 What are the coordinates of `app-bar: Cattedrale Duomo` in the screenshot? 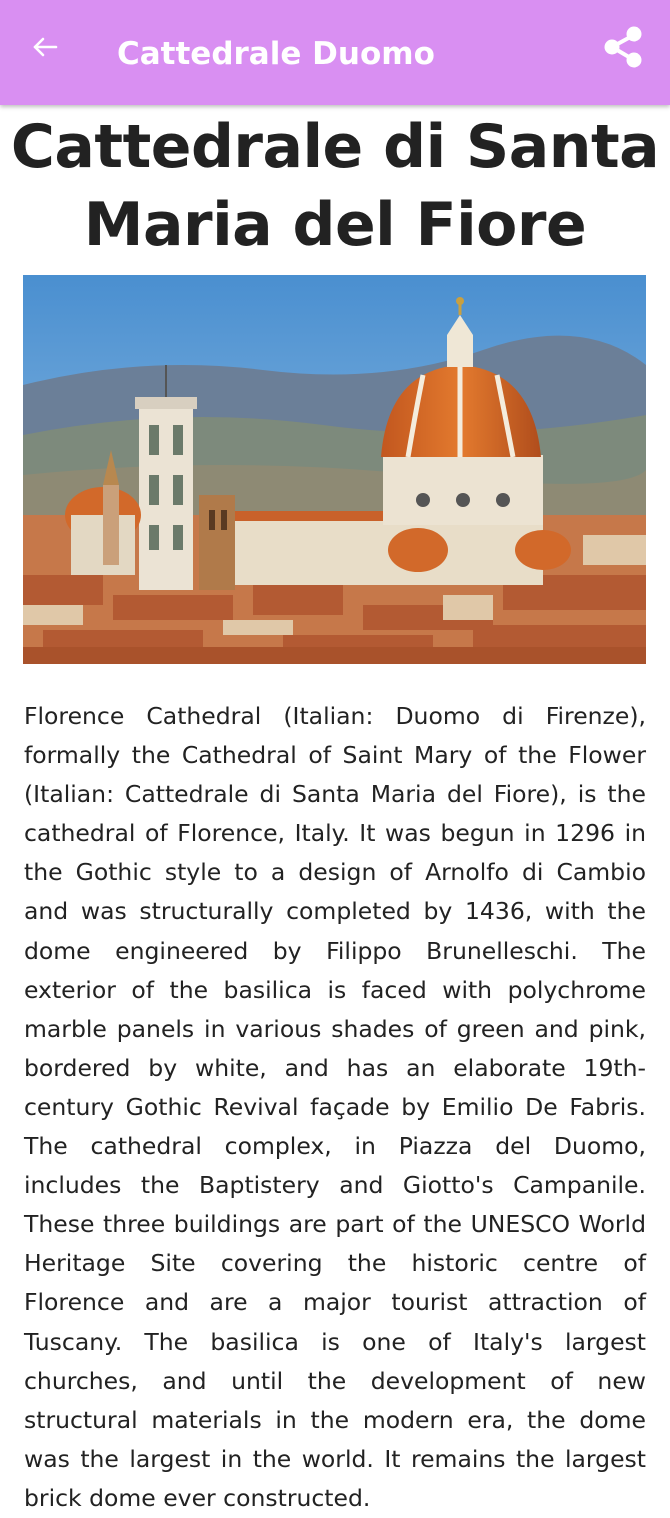 It's located at (335, 52).